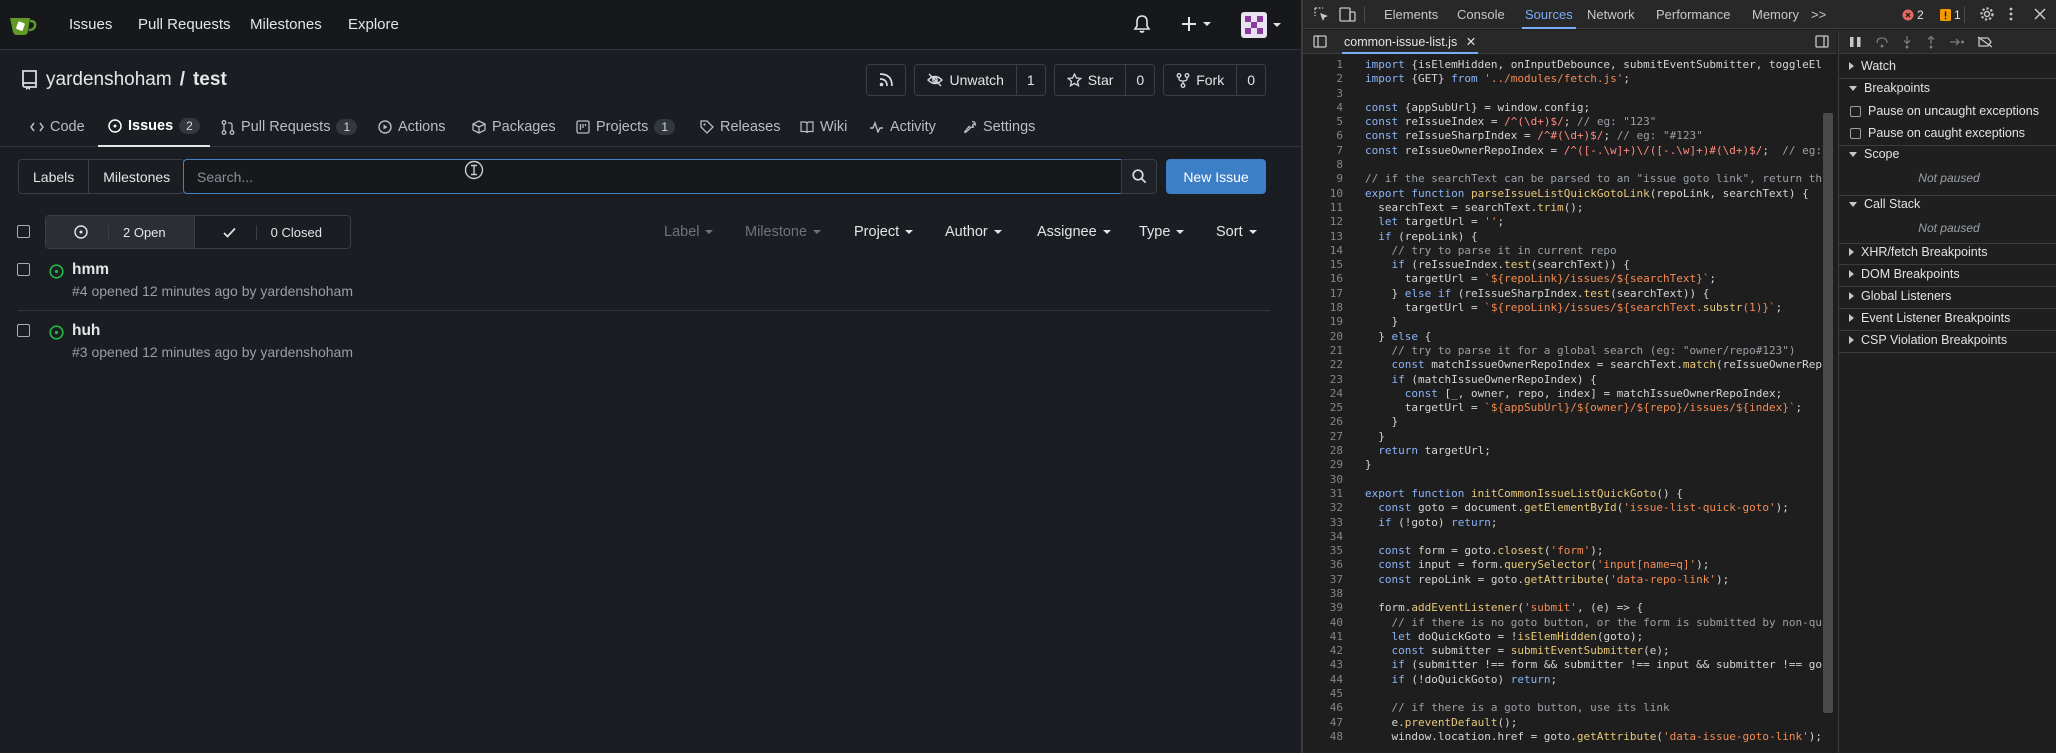  I want to click on project-dropdown: Project, so click(884, 232).